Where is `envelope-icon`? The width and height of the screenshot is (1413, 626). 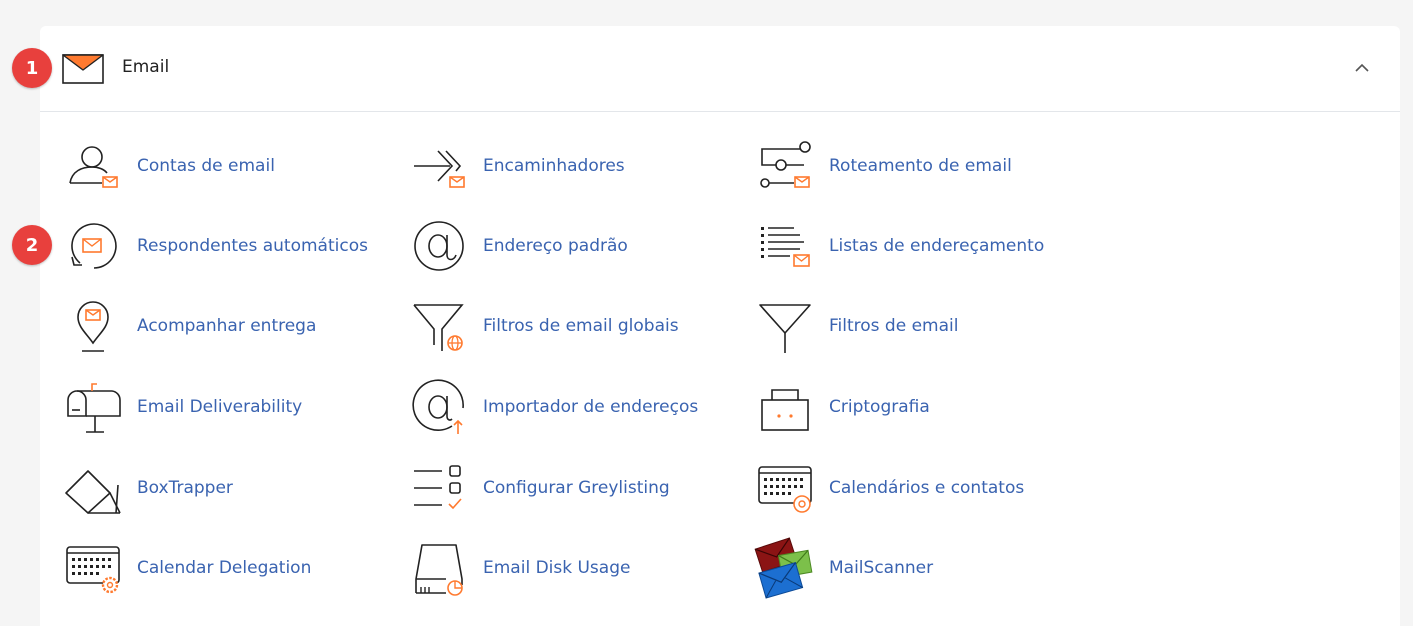
envelope-icon is located at coordinates (83, 69).